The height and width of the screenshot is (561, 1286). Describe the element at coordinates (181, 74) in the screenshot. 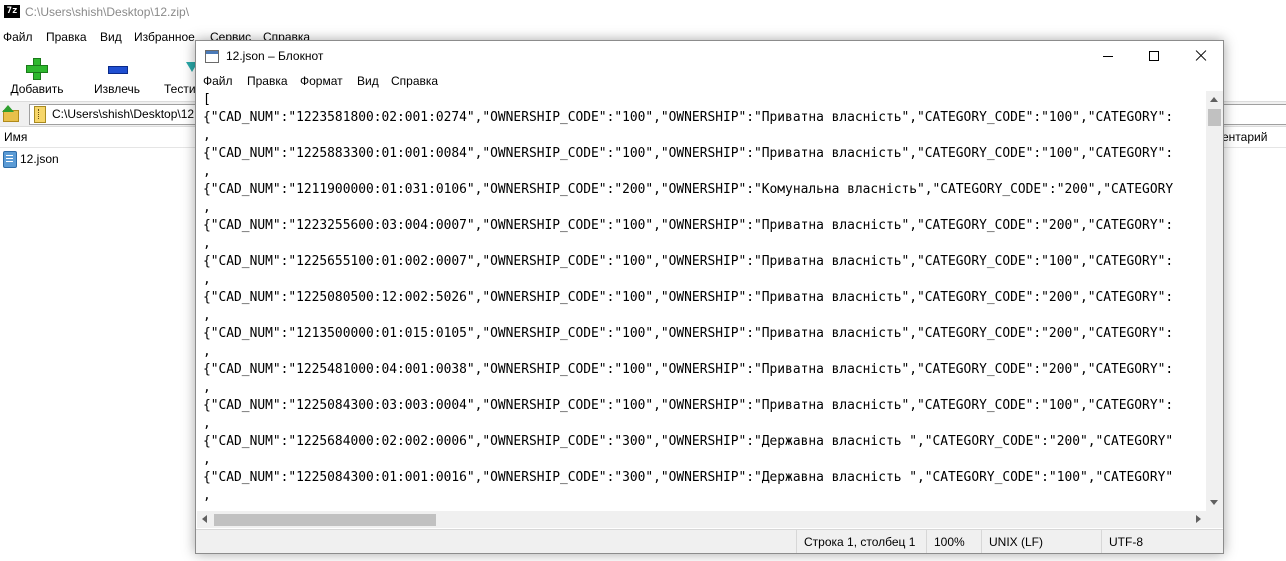

I see `test-button: Тести` at that location.